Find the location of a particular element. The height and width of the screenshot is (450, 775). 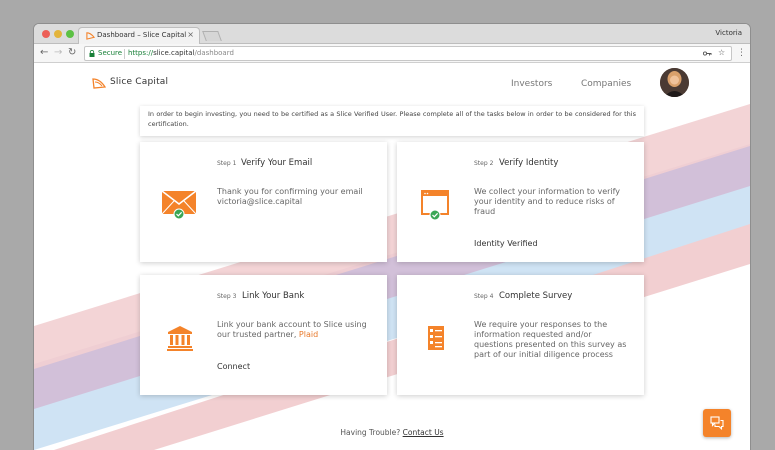

avatar-image is located at coordinates (674, 82).